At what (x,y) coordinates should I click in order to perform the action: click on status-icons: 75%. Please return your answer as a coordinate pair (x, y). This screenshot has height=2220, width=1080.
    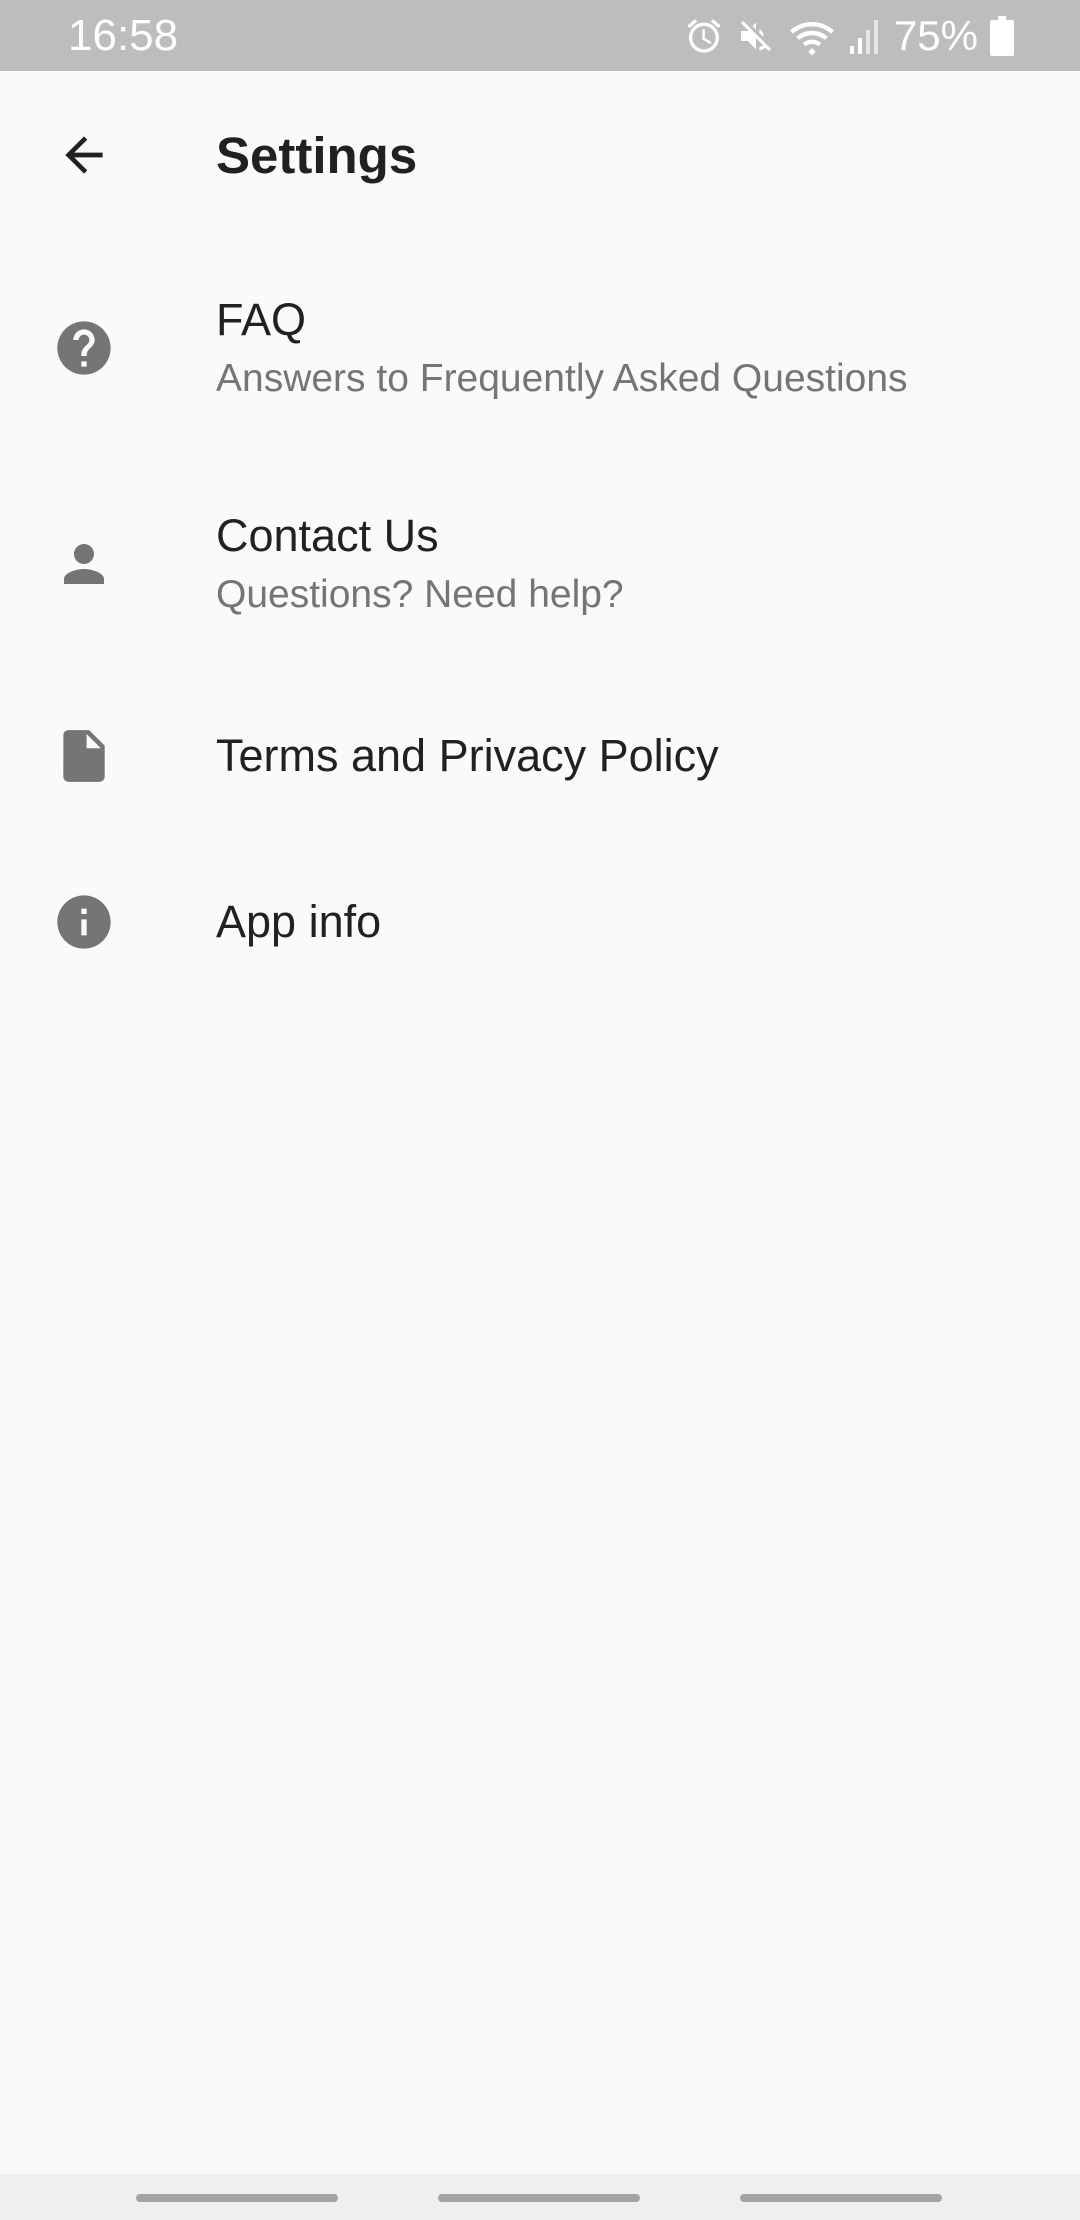
    Looking at the image, I should click on (849, 36).